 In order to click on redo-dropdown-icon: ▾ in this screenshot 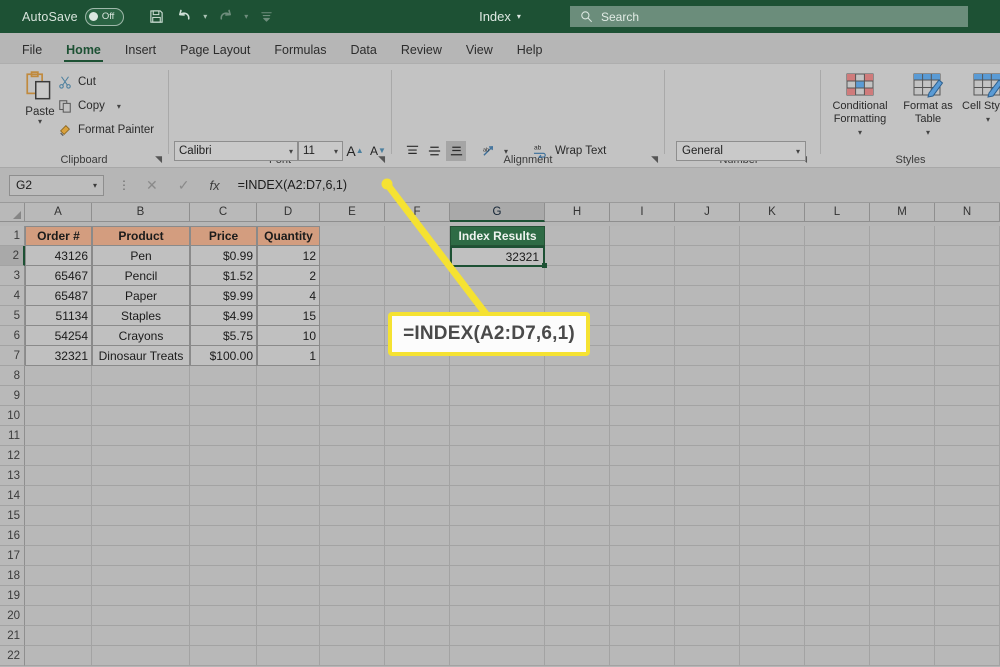, I will do `click(246, 16)`.